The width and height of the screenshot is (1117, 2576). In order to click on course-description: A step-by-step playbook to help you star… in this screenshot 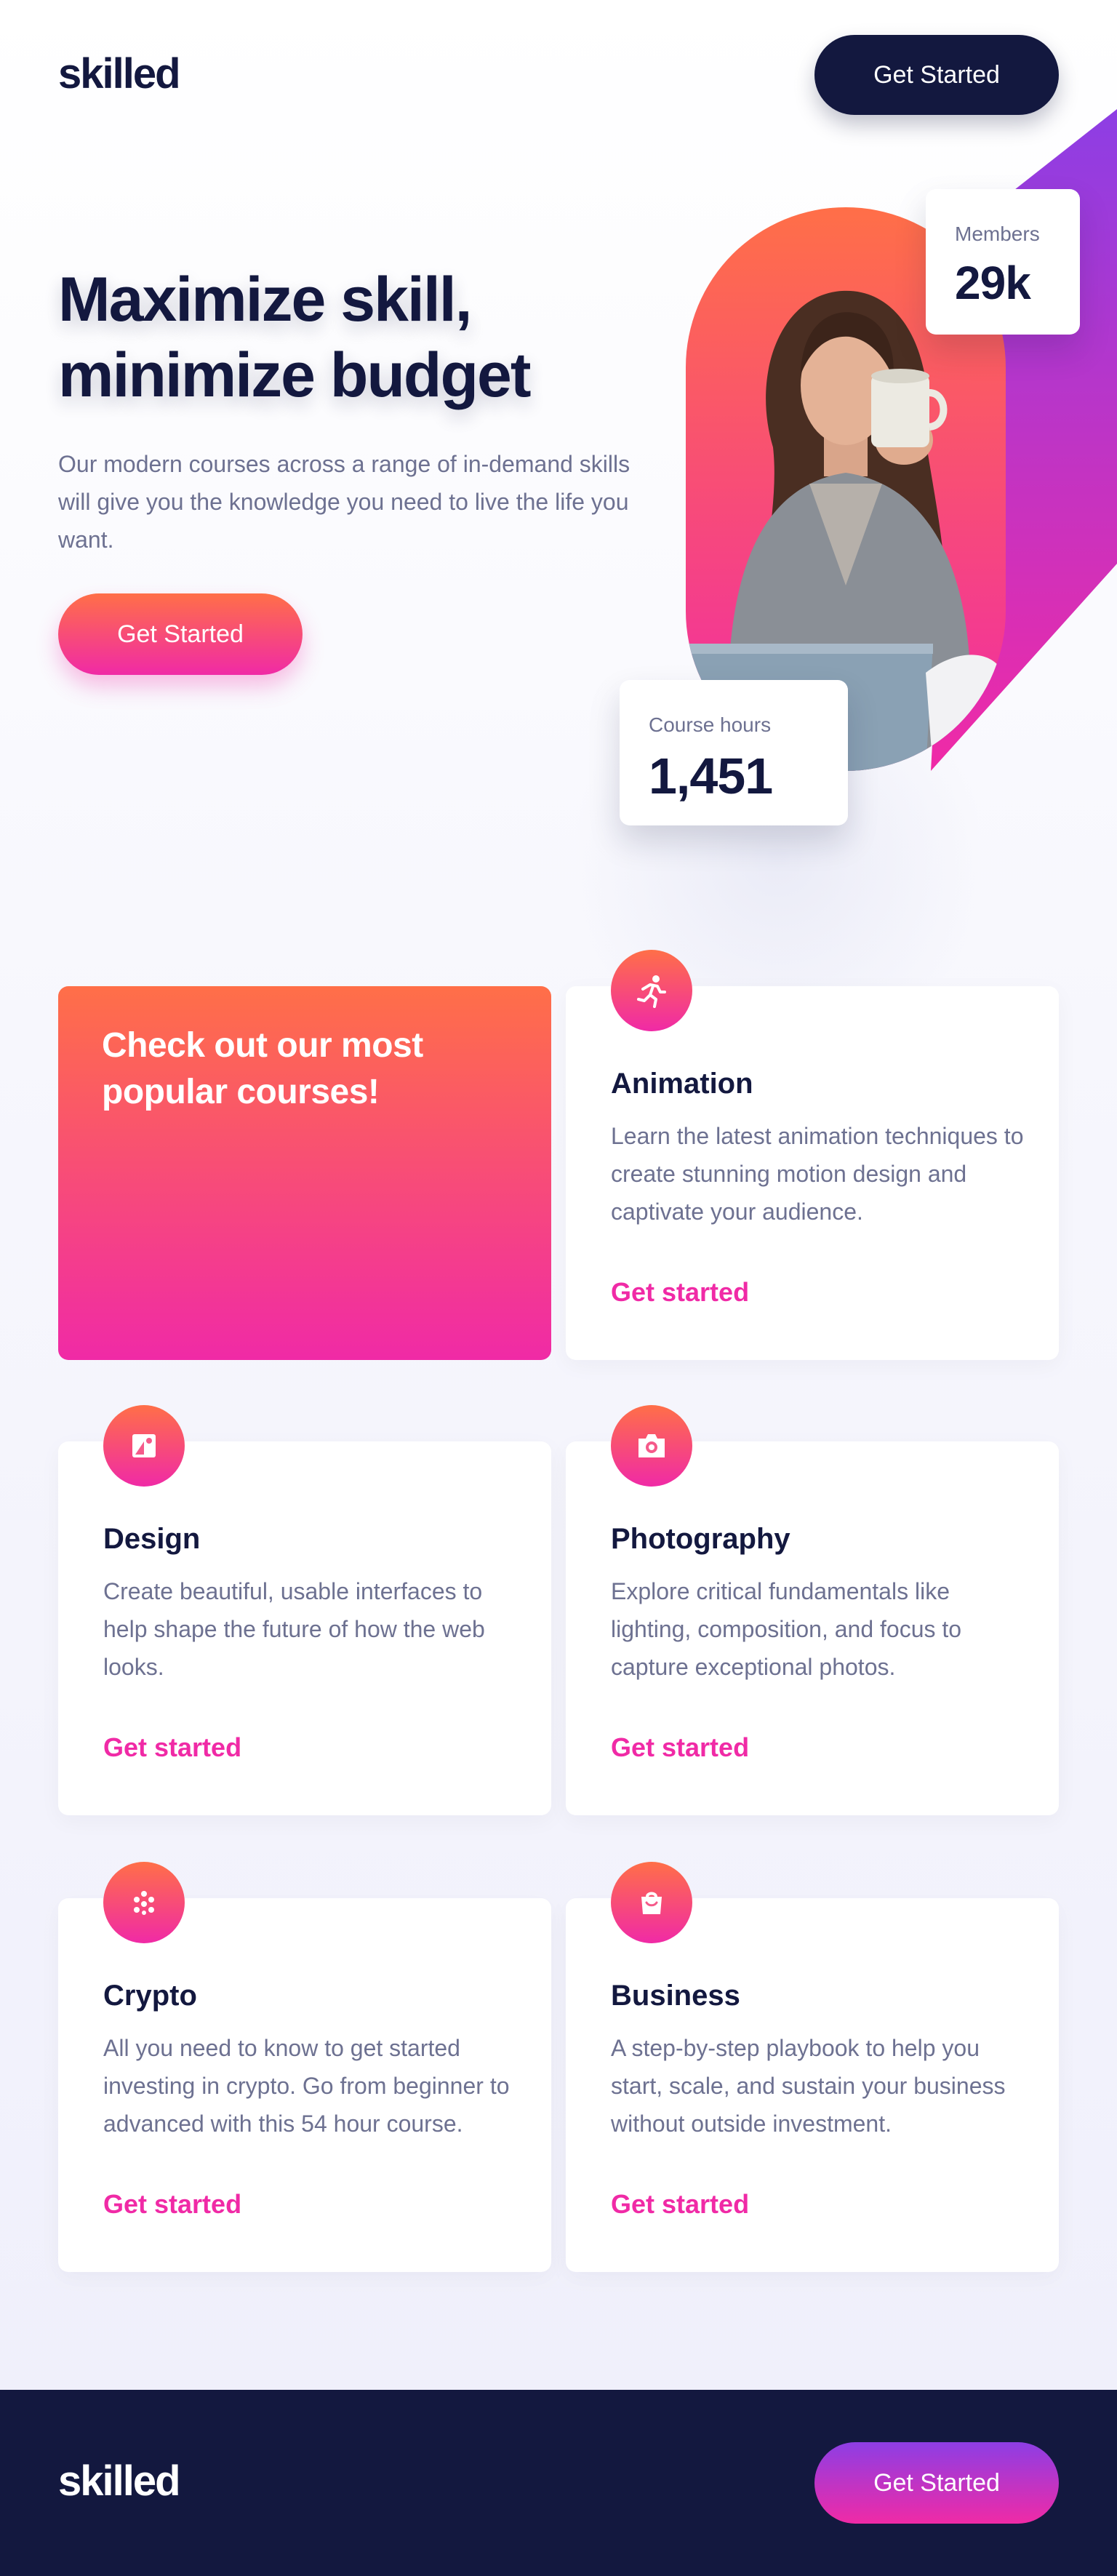, I will do `click(808, 2086)`.